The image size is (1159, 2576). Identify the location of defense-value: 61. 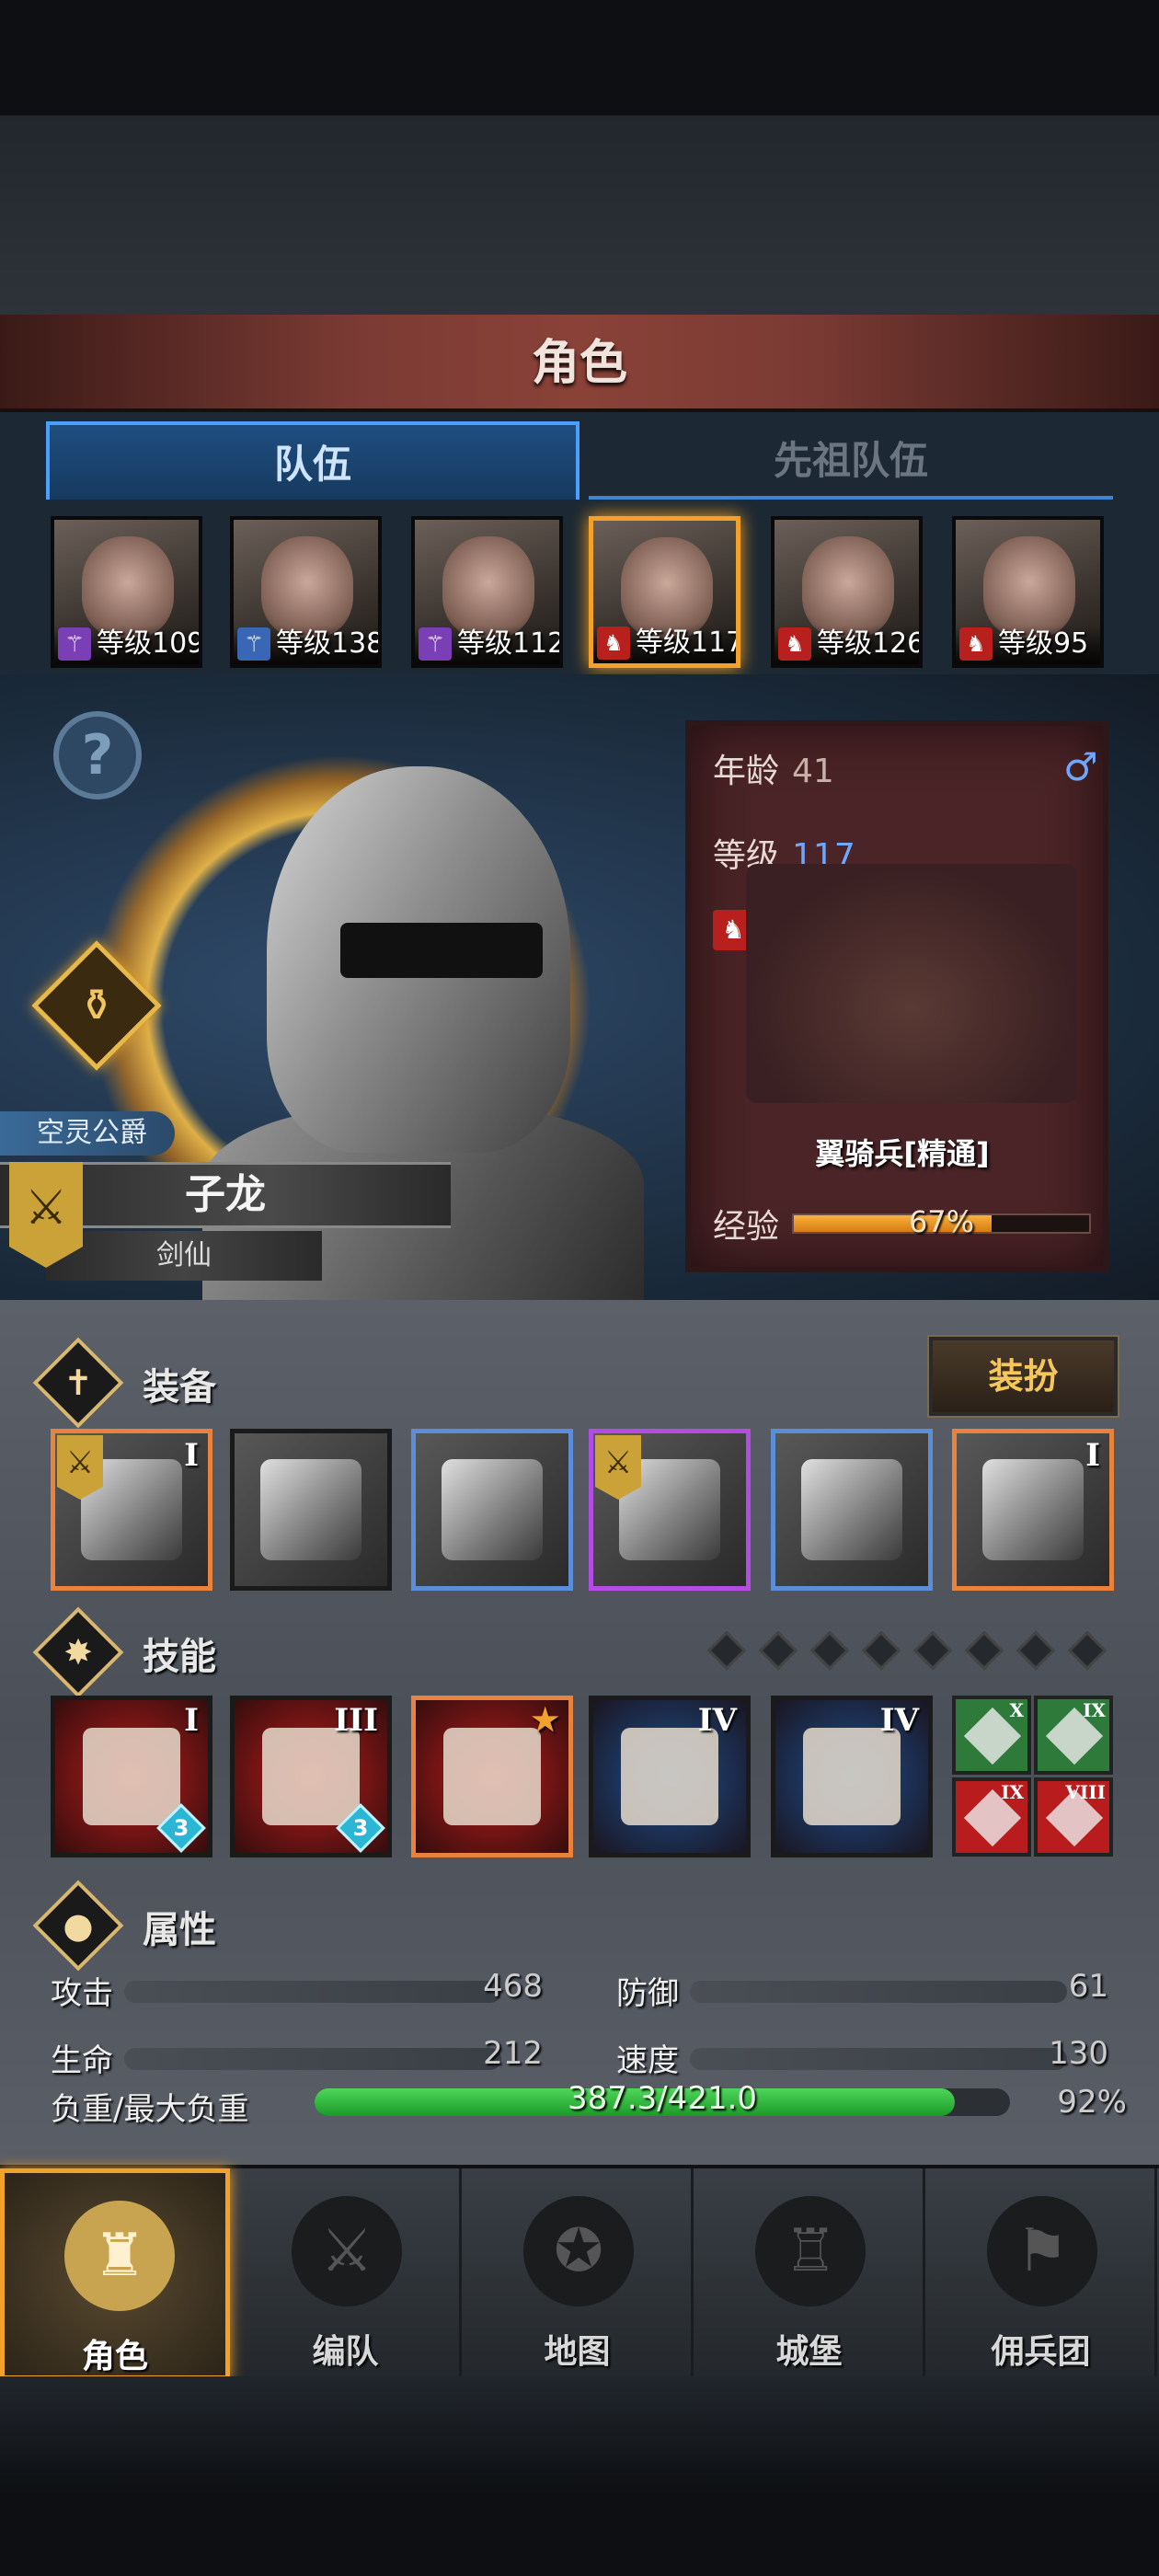
(1088, 1986).